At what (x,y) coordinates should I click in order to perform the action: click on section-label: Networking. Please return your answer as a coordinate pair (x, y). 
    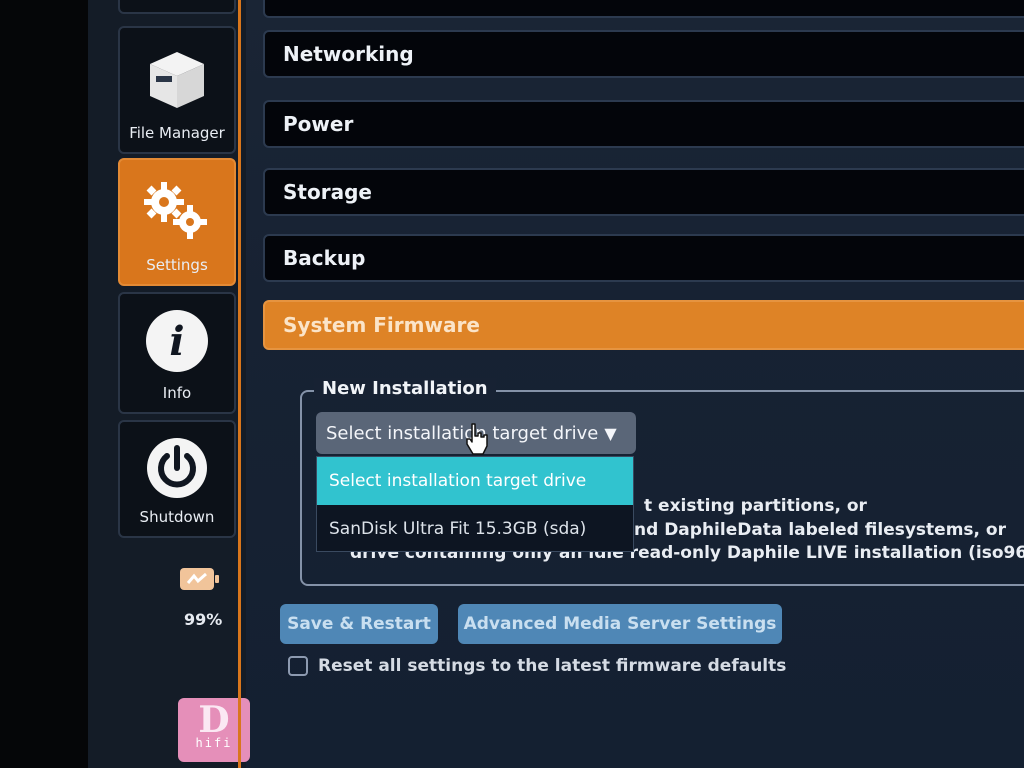
    Looking at the image, I should click on (348, 54).